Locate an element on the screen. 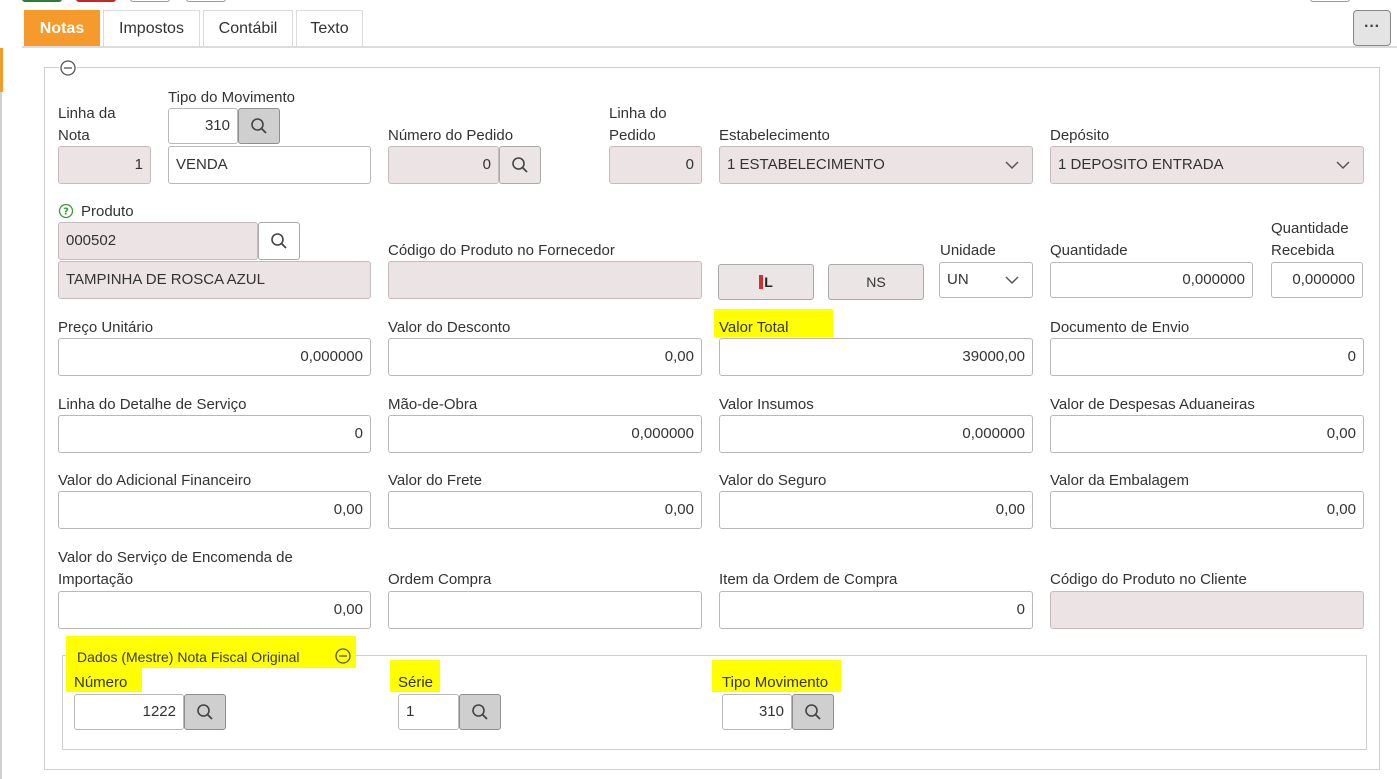 The height and width of the screenshot is (779, 1397). nota-original-tipo-movimento-search-button is located at coordinates (813, 712).